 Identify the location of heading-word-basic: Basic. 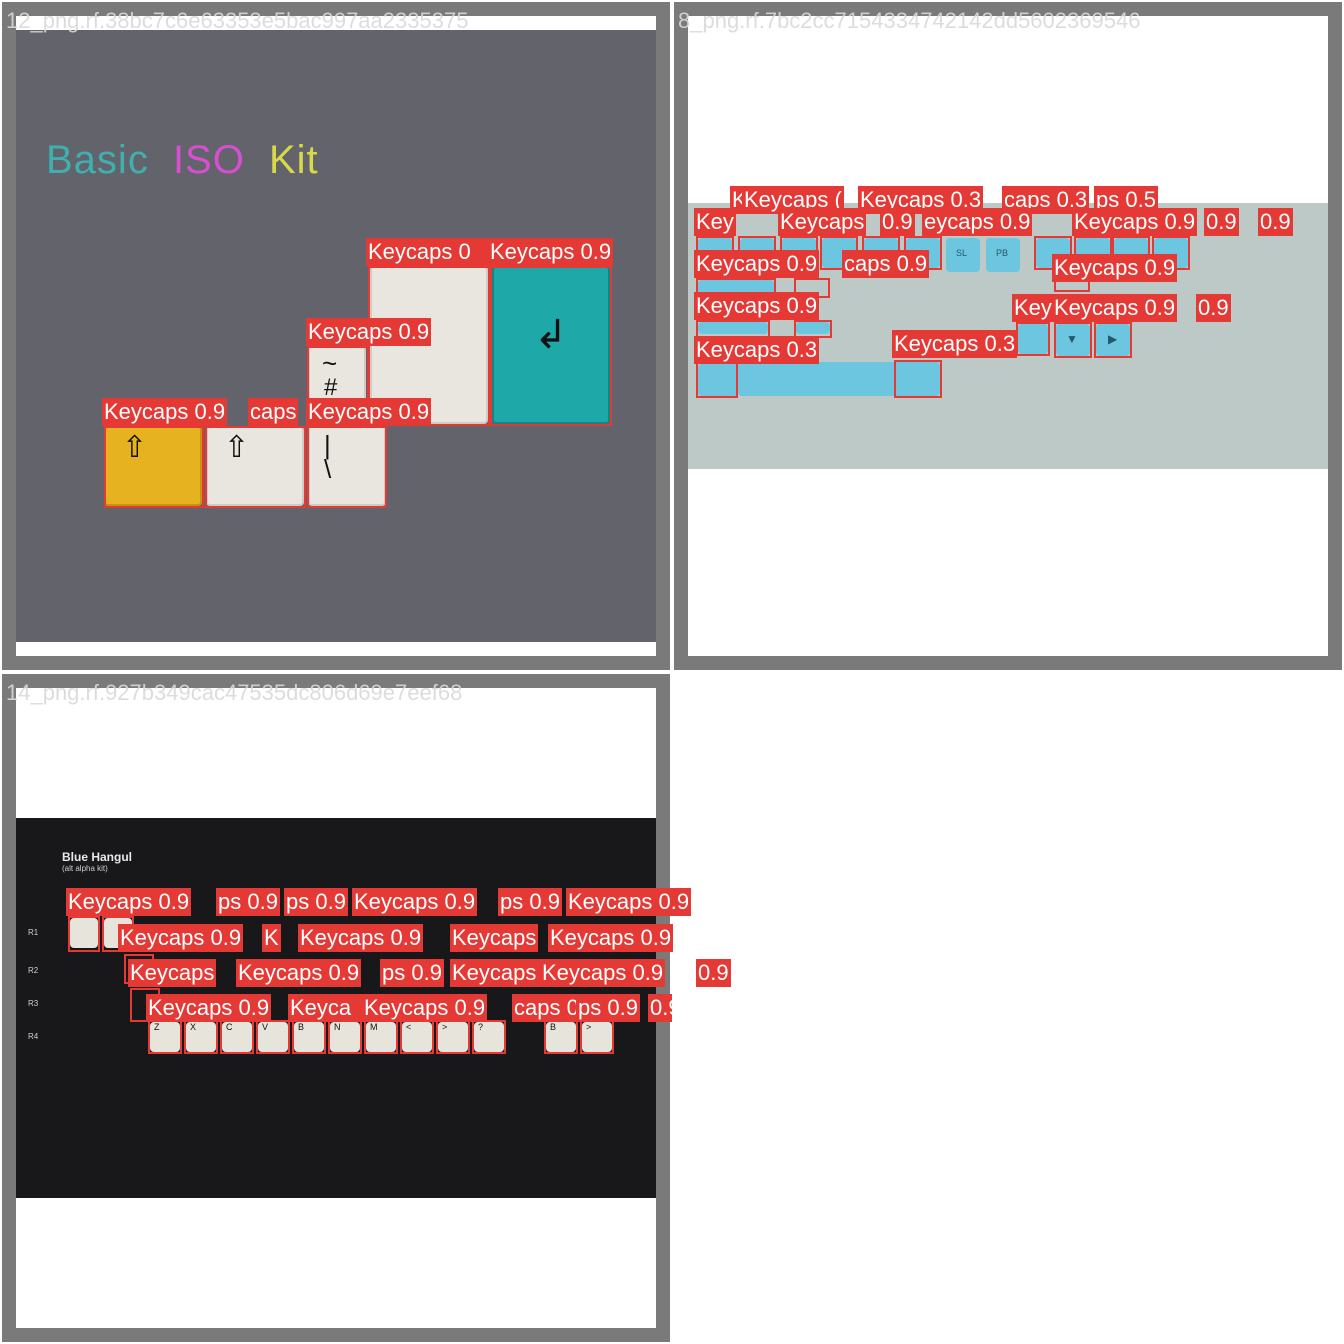
(97, 160).